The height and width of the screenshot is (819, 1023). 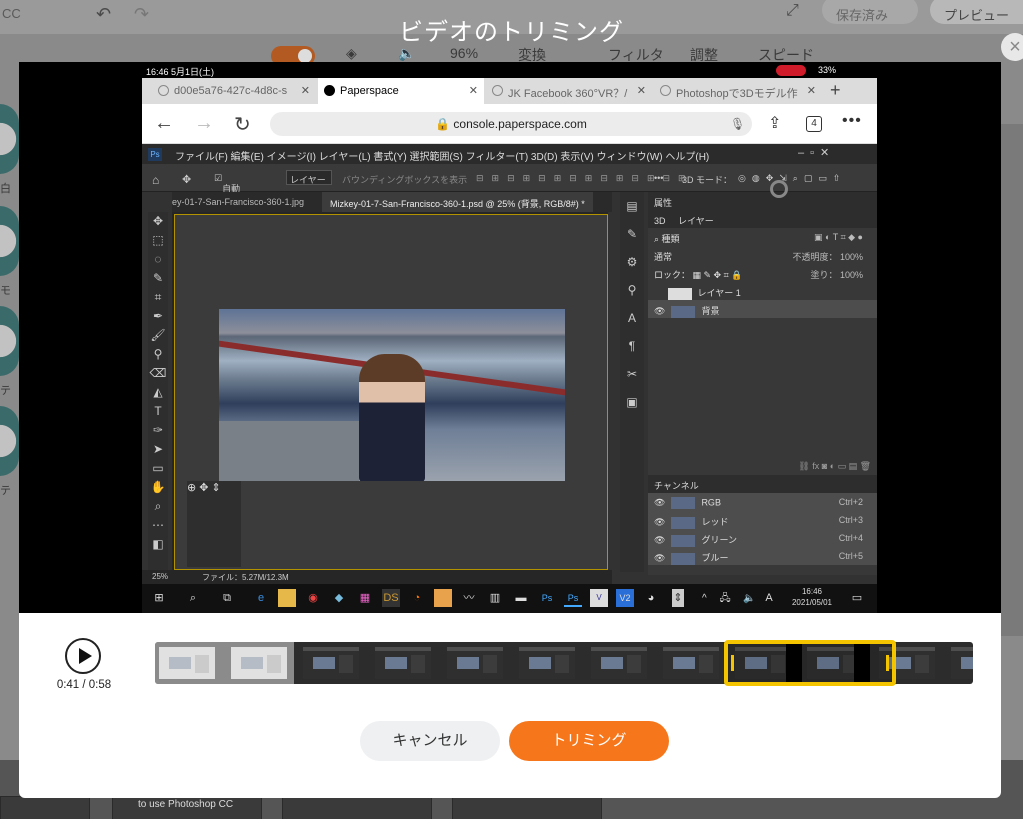 I want to click on new-tab-icon: +, so click(x=835, y=90).